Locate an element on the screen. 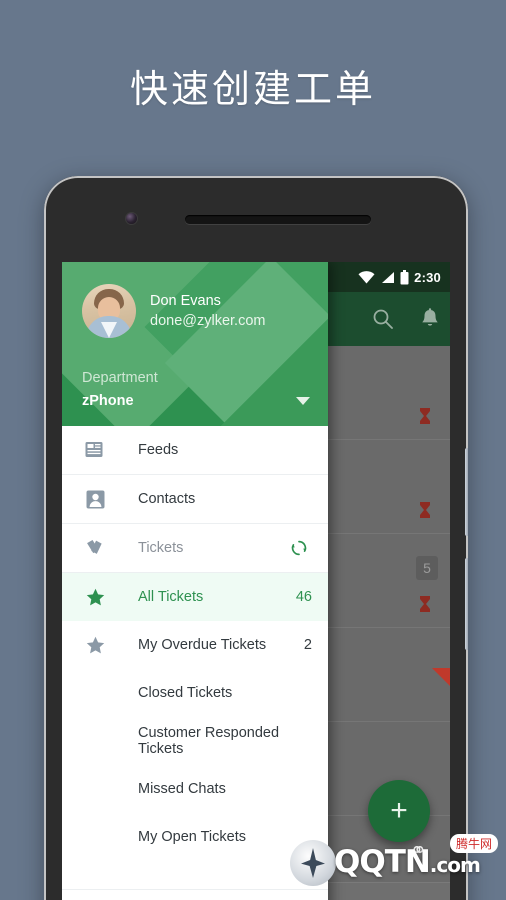  sidebar-item-all-tickets: All Tickets 46 is located at coordinates (195, 597).